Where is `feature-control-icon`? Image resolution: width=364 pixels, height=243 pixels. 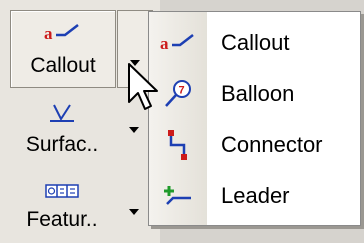
feature-control-icon is located at coordinates (62, 192).